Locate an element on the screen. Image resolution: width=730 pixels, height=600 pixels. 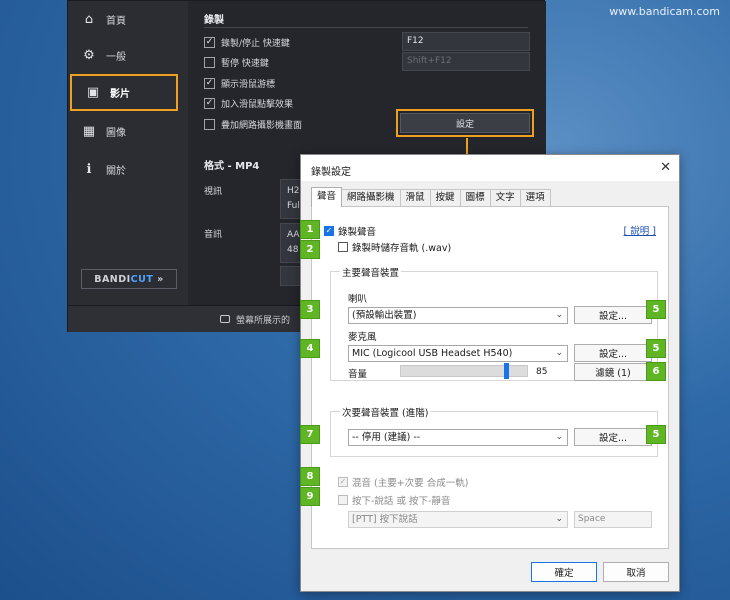
sidebar-item-label: 圖像 is located at coordinates (116, 133).